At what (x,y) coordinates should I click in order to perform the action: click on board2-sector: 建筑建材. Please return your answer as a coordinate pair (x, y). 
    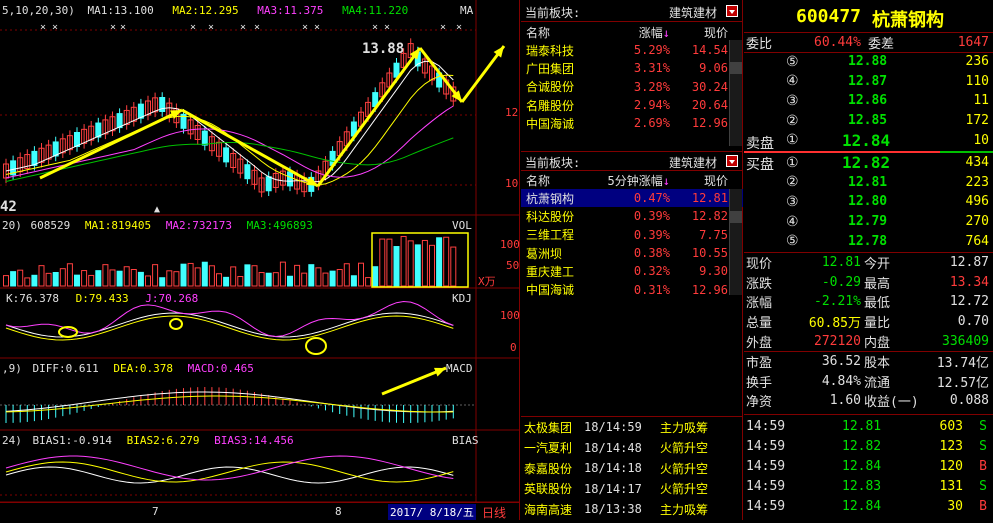
    Looking at the image, I should click on (693, 162).